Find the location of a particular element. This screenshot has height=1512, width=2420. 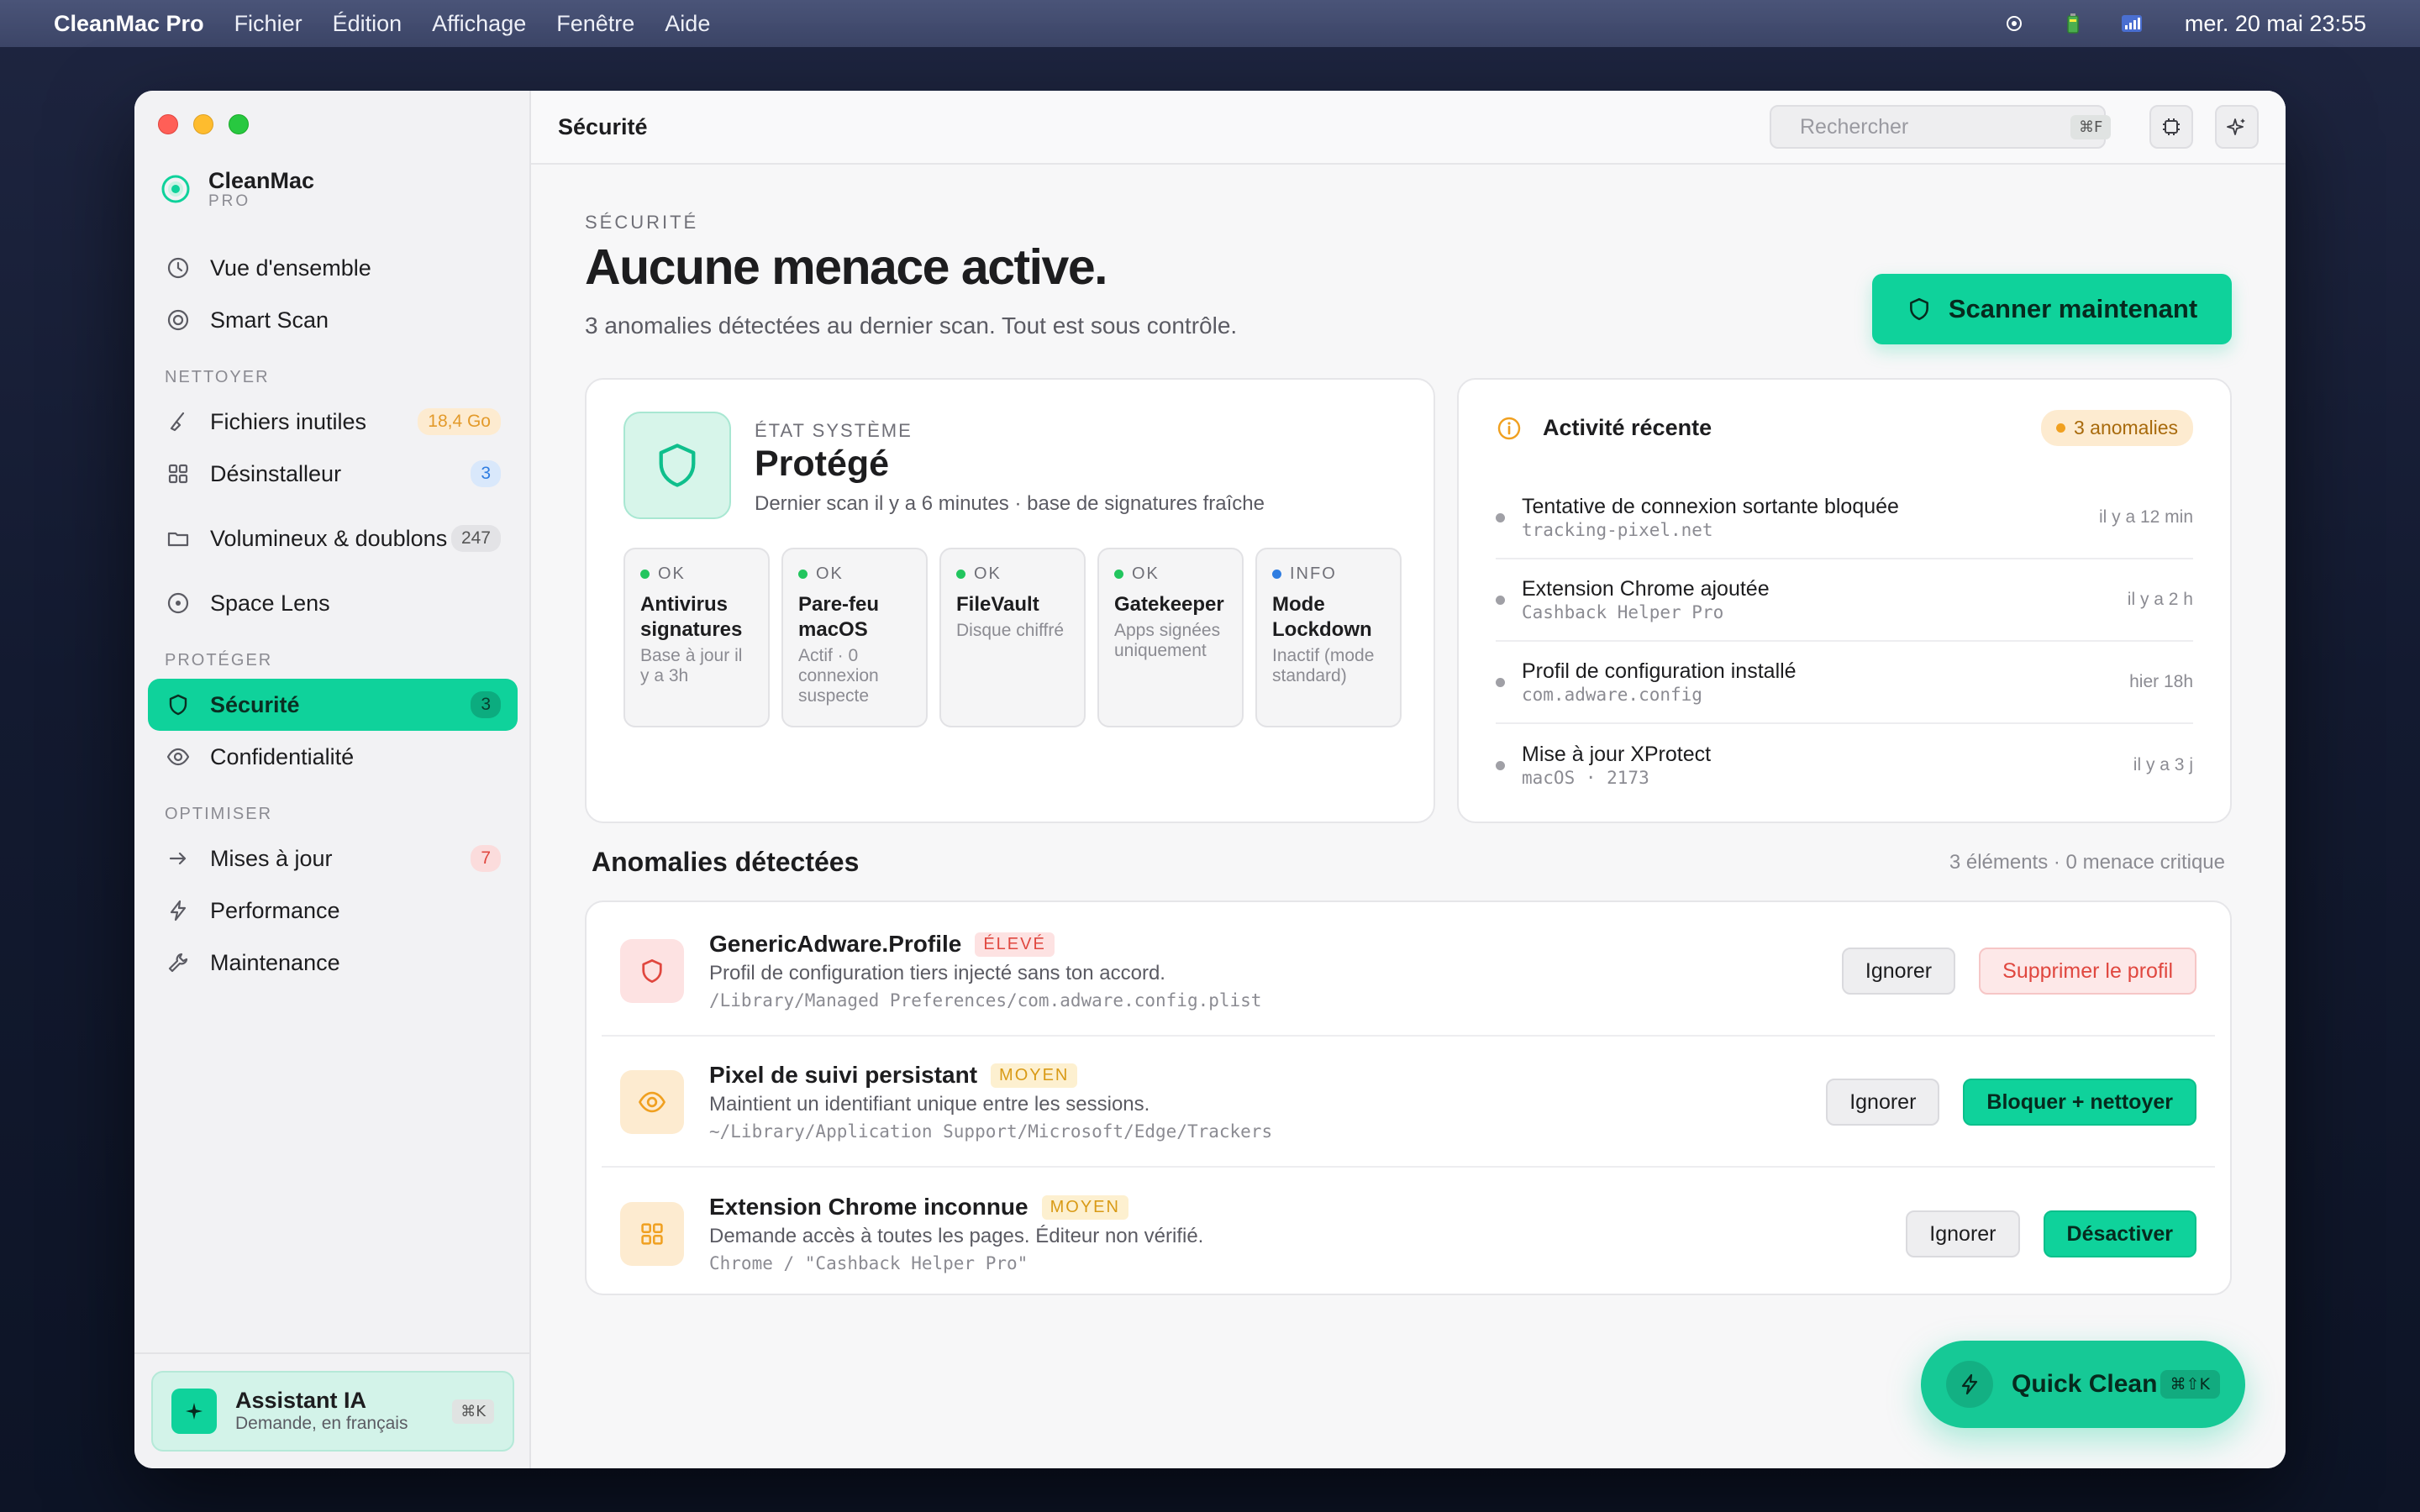

tile-desc: Apps signées uniquement is located at coordinates (1167, 640).